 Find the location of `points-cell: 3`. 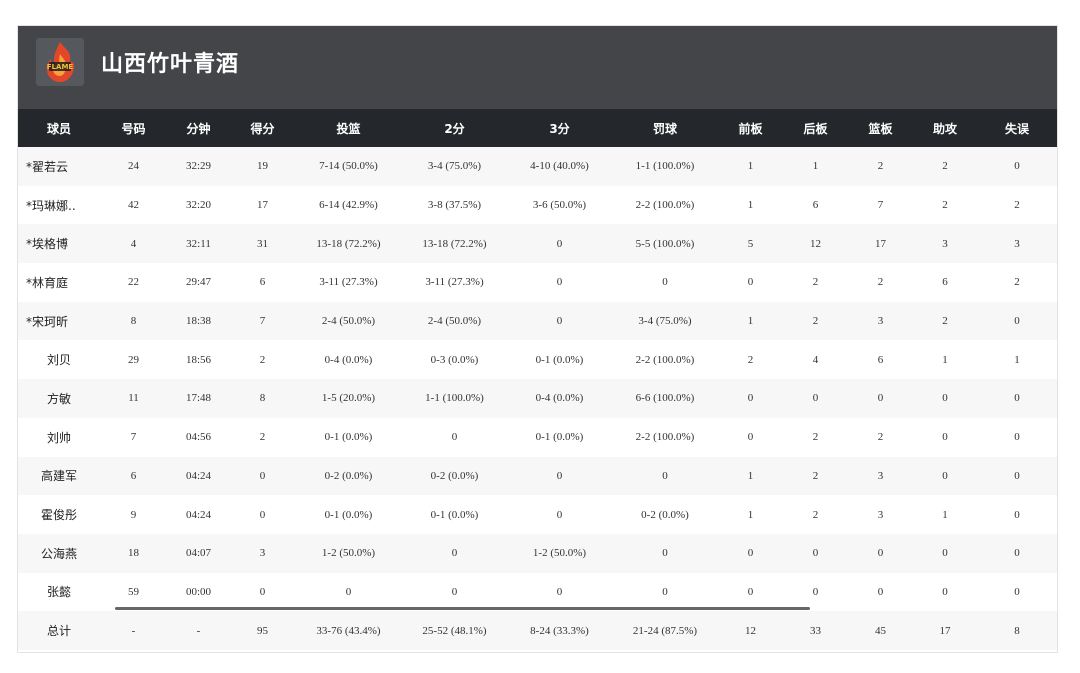

points-cell: 3 is located at coordinates (262, 553).